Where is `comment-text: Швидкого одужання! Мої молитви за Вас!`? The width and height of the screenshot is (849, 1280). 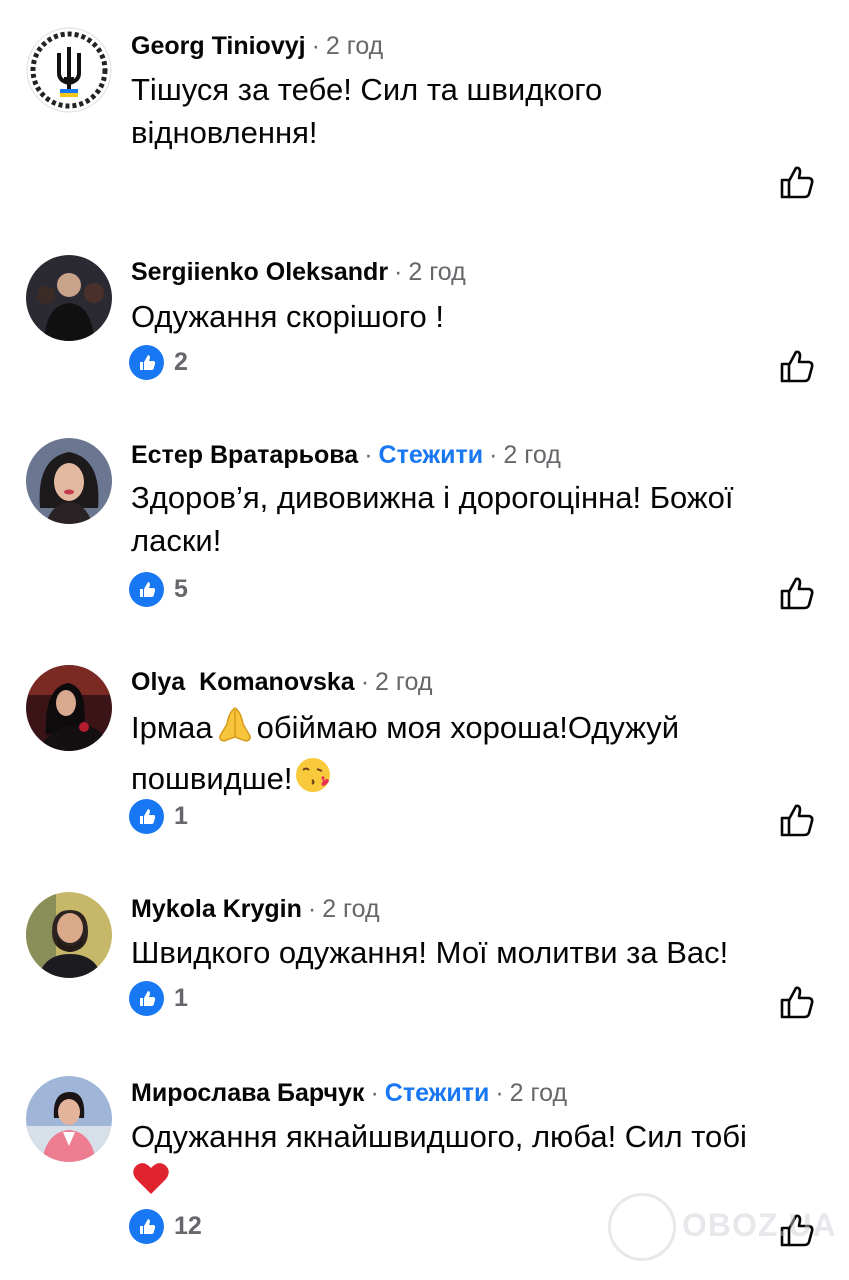 comment-text: Швидкого одужання! Мої молитви за Вас! is located at coordinates (471, 952).